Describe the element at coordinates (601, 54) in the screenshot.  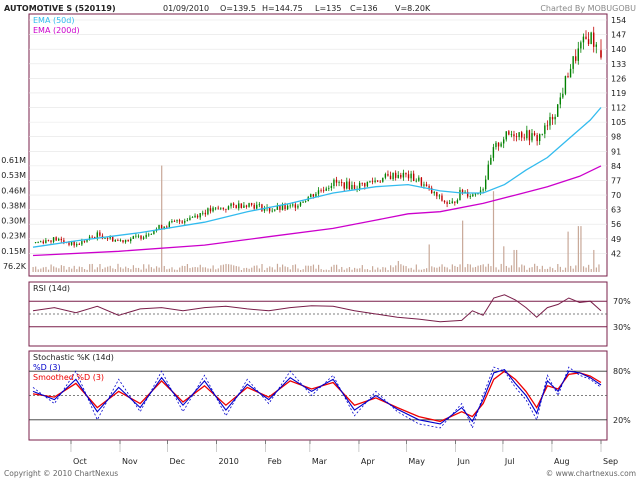
I see `last-candle-body` at that location.